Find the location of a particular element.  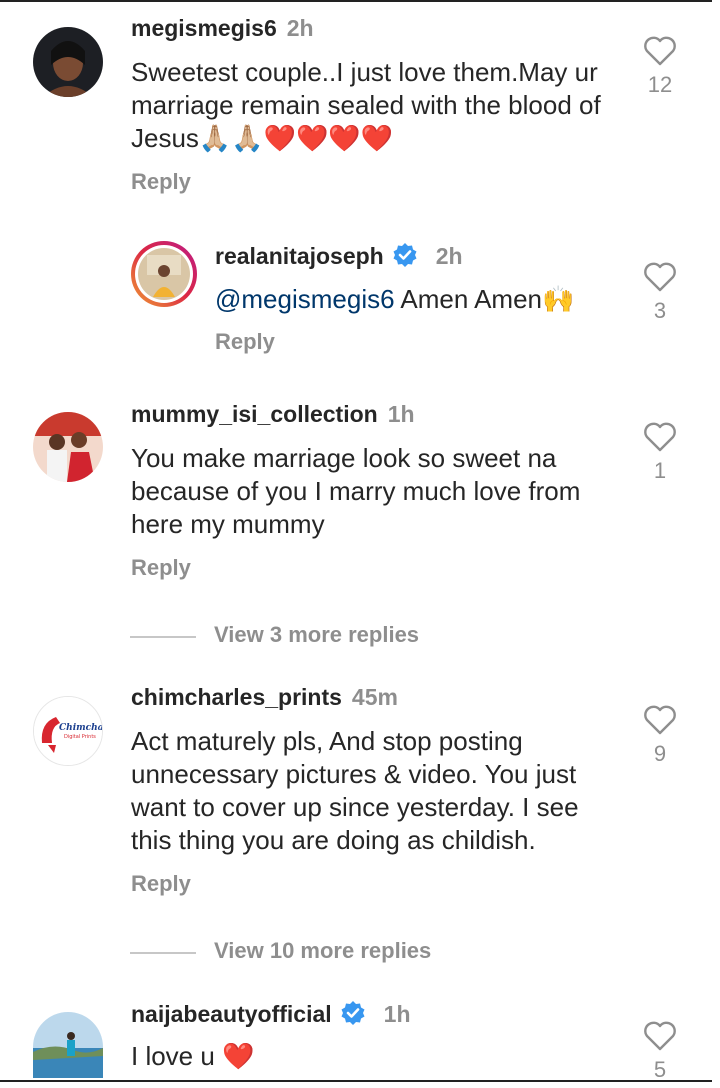

view-more-replies: View 10 more replies is located at coordinates (330, 953).